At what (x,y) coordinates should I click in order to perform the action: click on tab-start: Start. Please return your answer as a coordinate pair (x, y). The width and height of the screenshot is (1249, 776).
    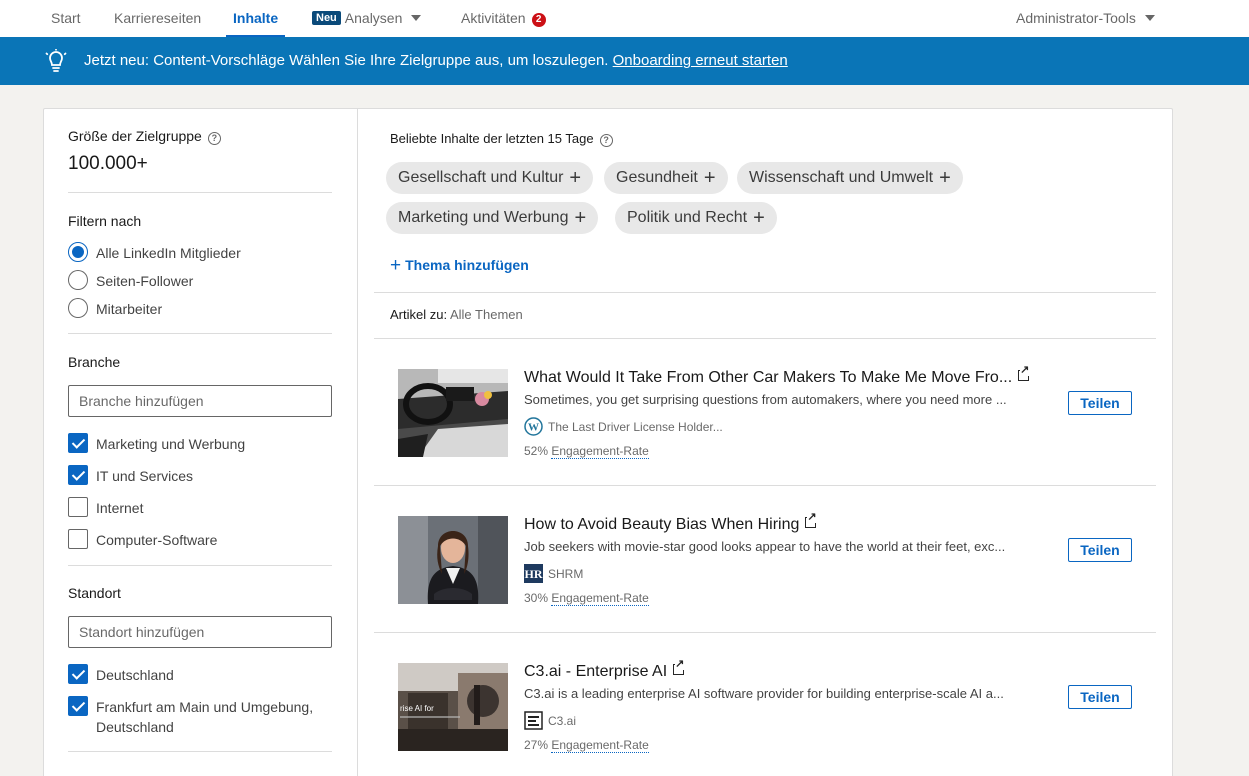
    Looking at the image, I should click on (66, 18).